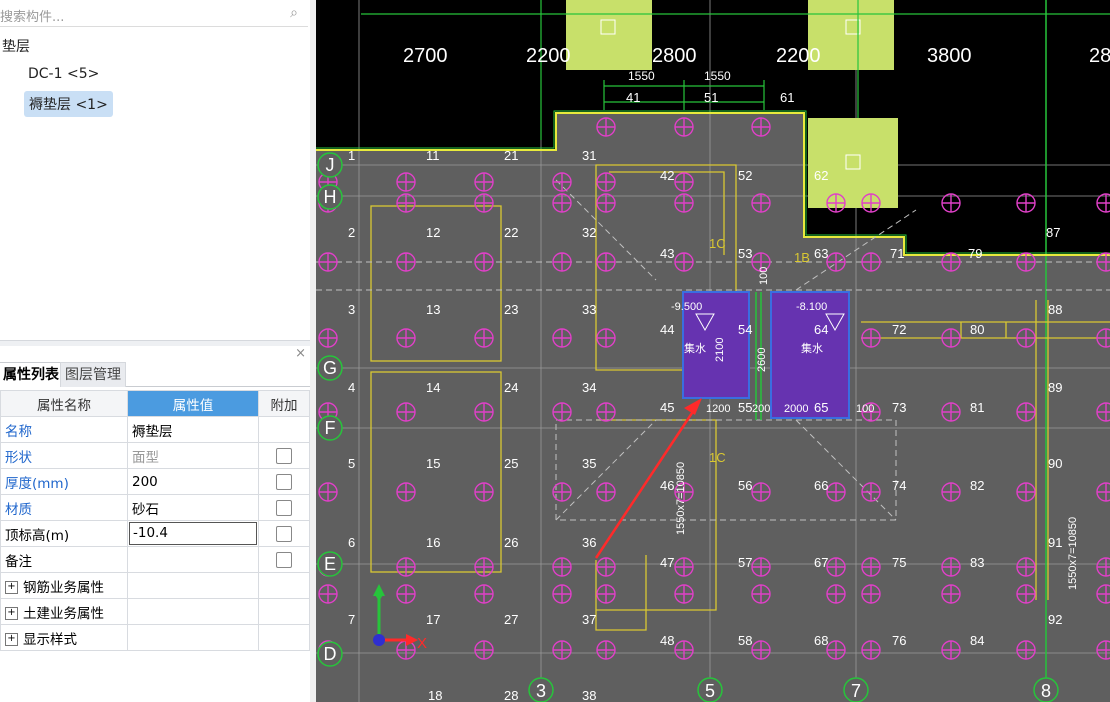  What do you see at coordinates (155, 611) in the screenshot?
I see `group-row: + 土建业务属性` at bounding box center [155, 611].